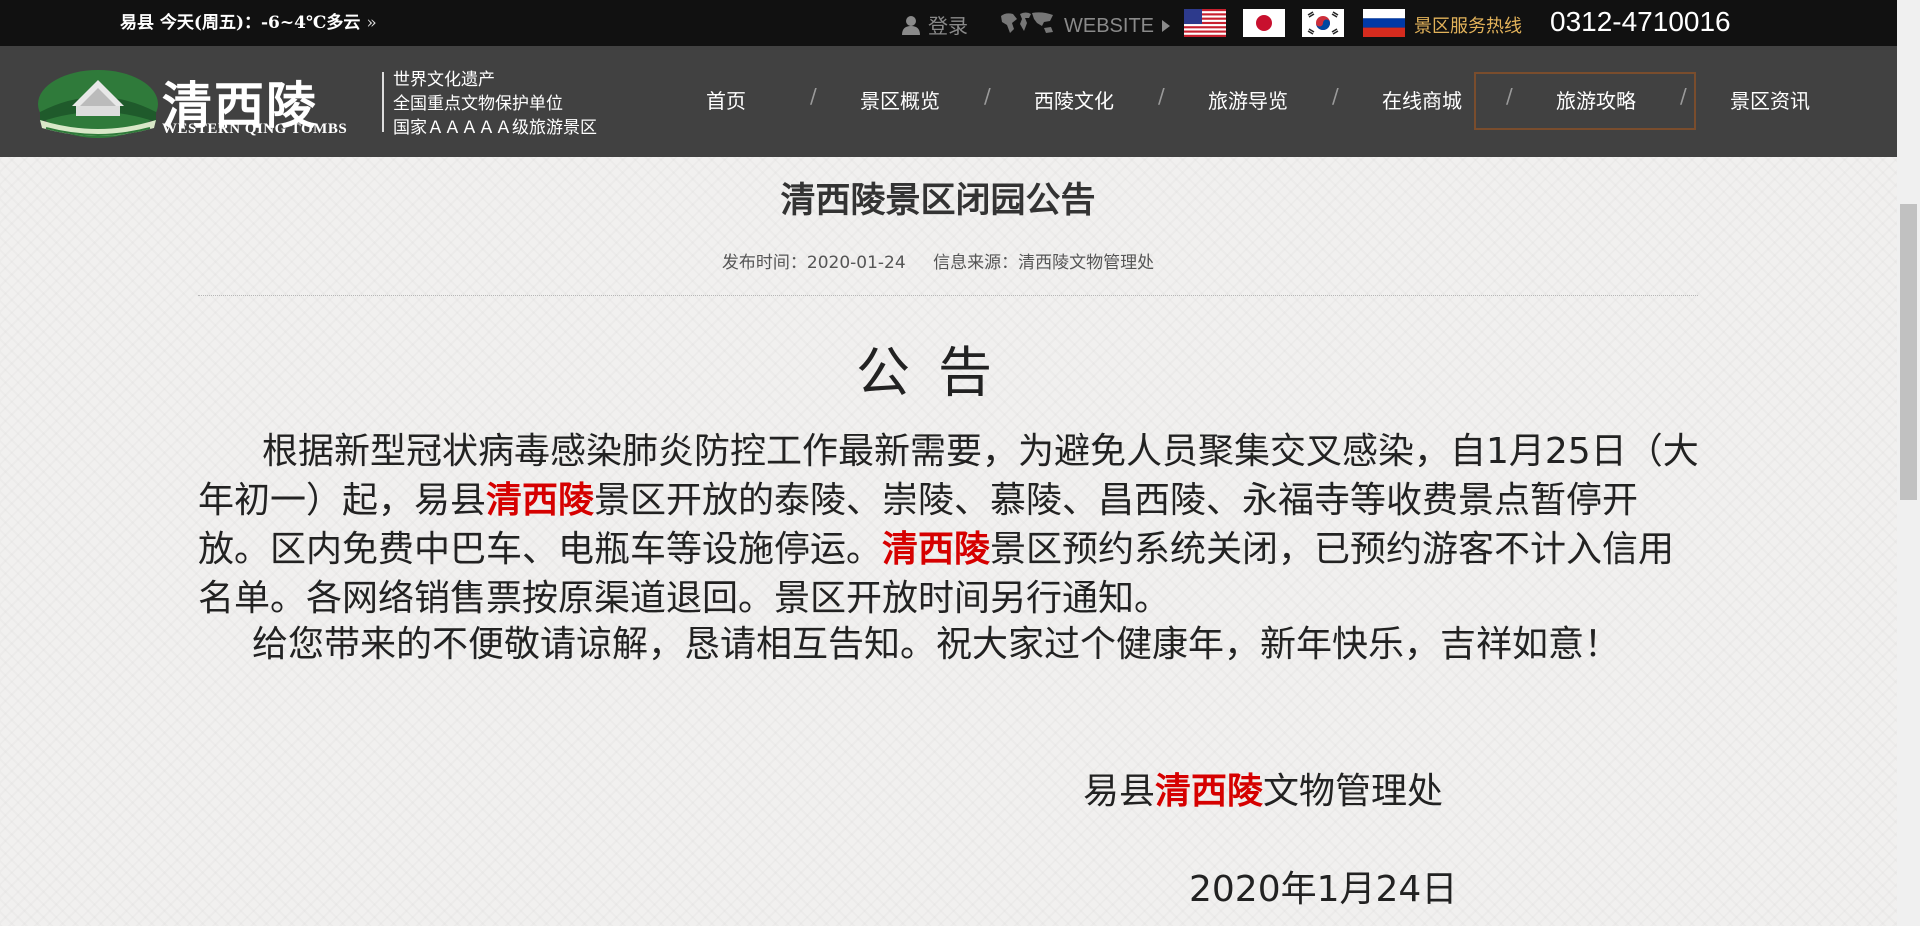  What do you see at coordinates (495, 128) in the screenshot?
I see `logo-title-line: 国家ＡＡＡＡＡ级旅游景区` at bounding box center [495, 128].